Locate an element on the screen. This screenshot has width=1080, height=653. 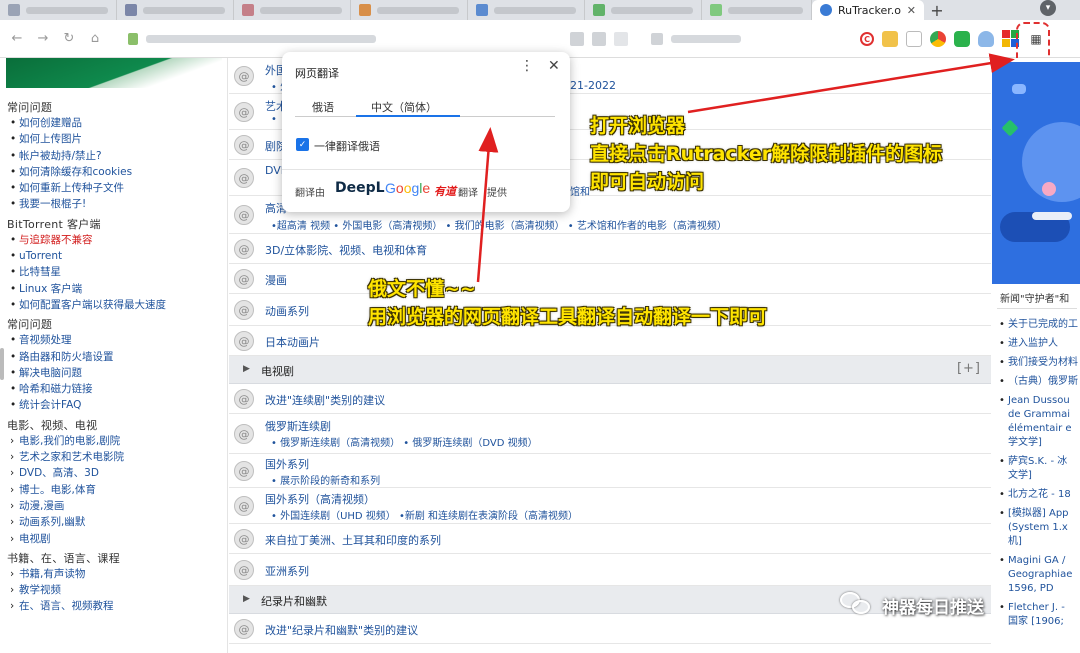
sidebar-link: 书籍,有声读物 is located at coordinates (118, 574).